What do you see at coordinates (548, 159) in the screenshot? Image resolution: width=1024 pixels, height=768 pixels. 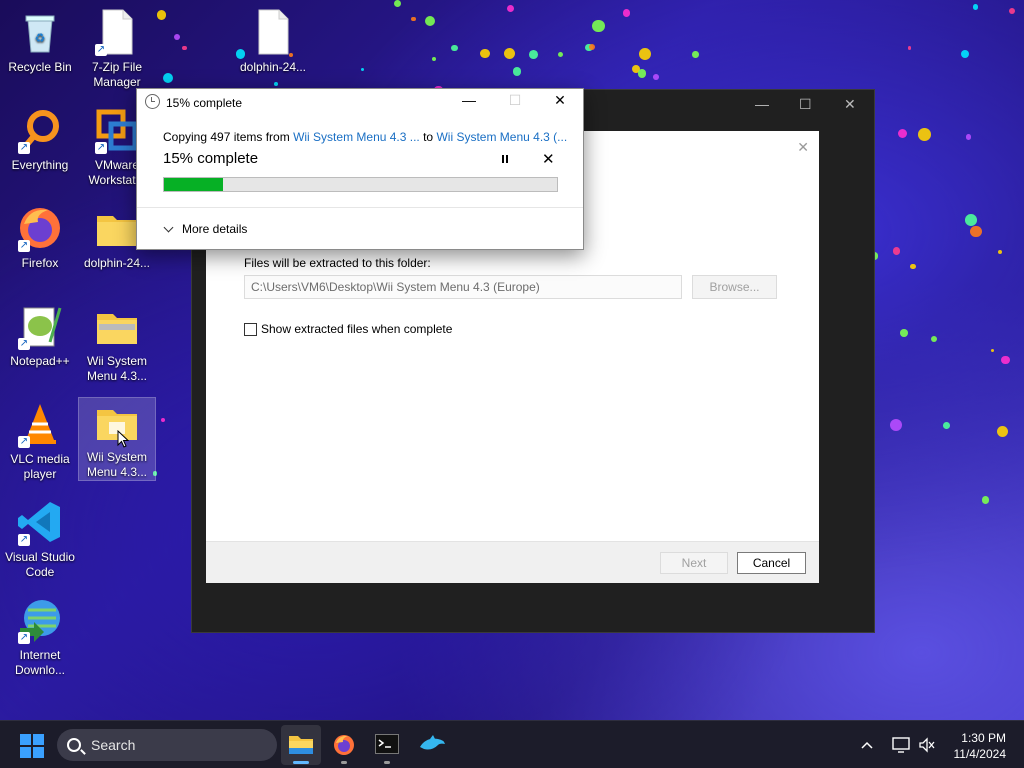 I see `cancel-copy-icon: ✕` at bounding box center [548, 159].